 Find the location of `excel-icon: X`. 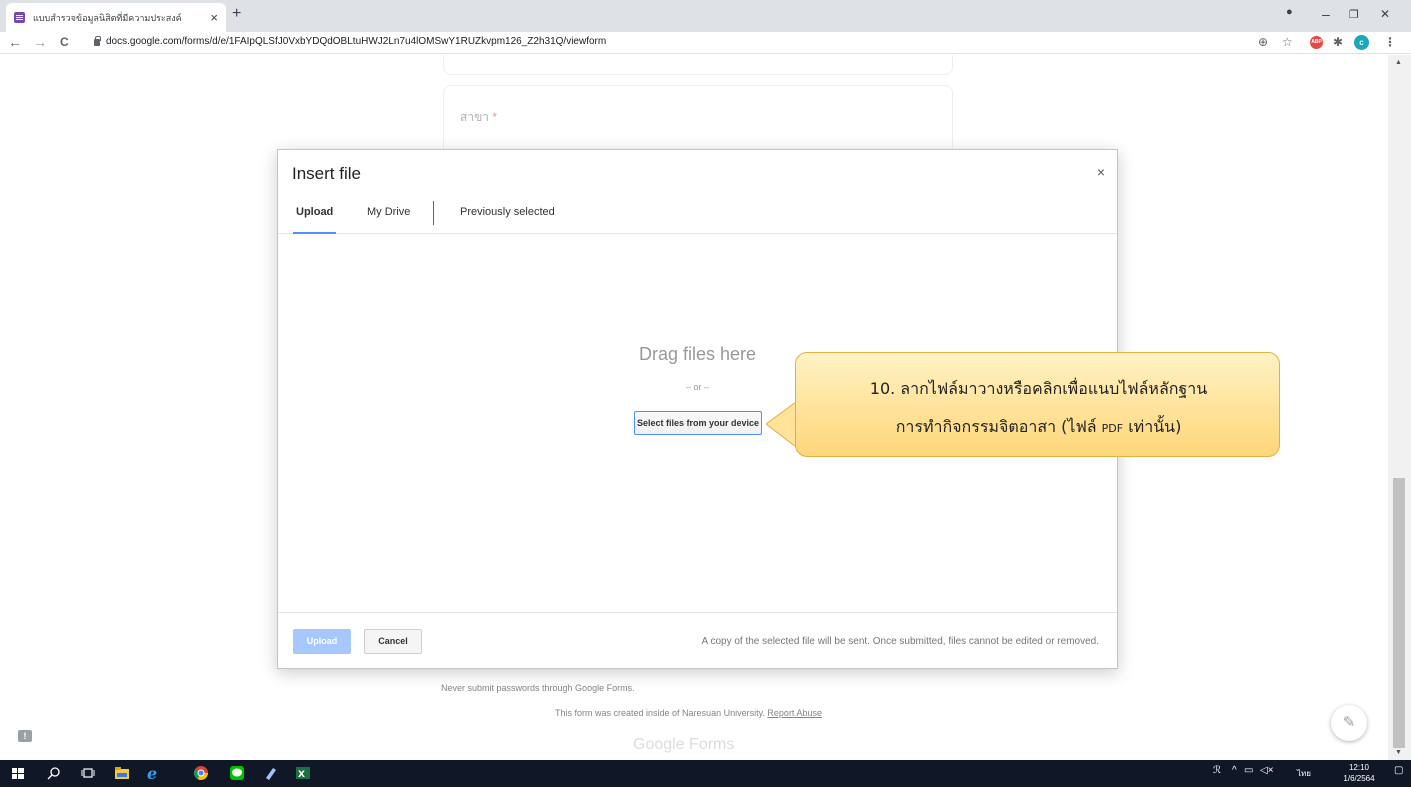

excel-icon: X is located at coordinates (303, 773).